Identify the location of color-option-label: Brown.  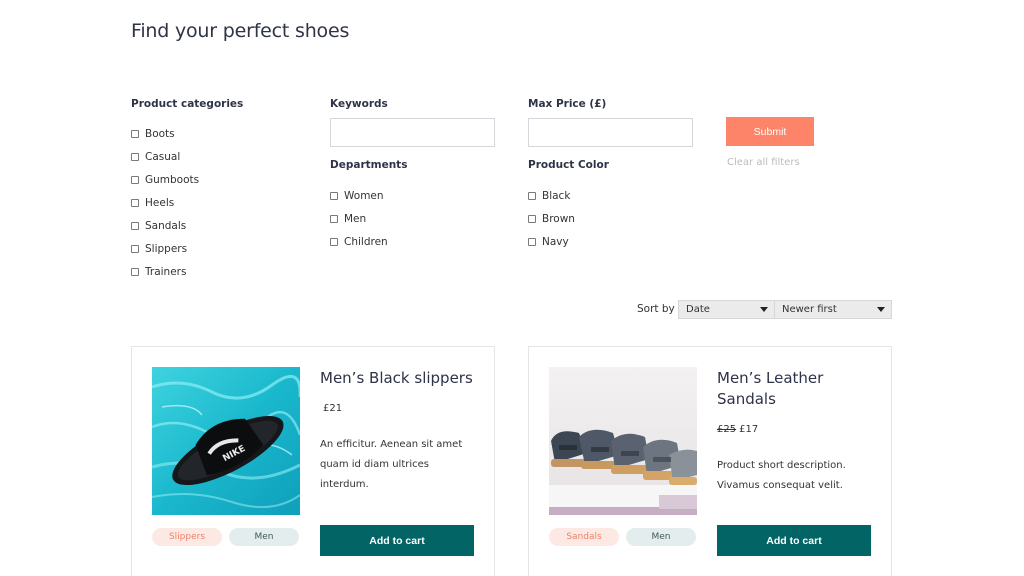
(558, 219).